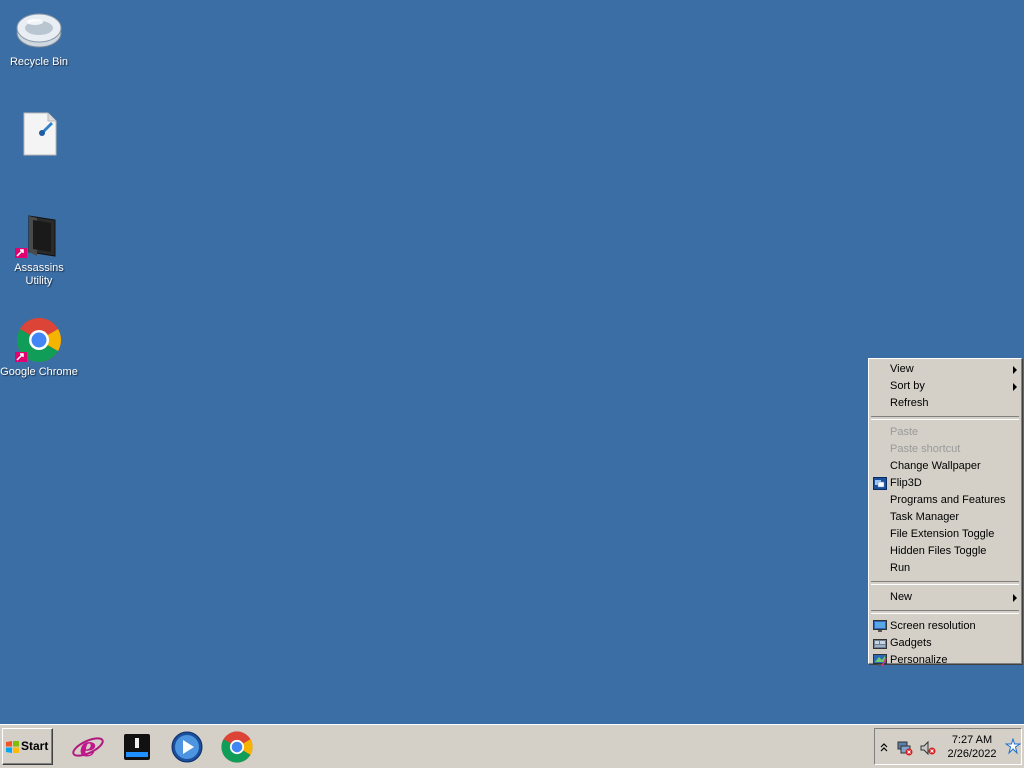 This screenshot has width=1024, height=768. I want to click on svg-text: e, so click(88, 748).